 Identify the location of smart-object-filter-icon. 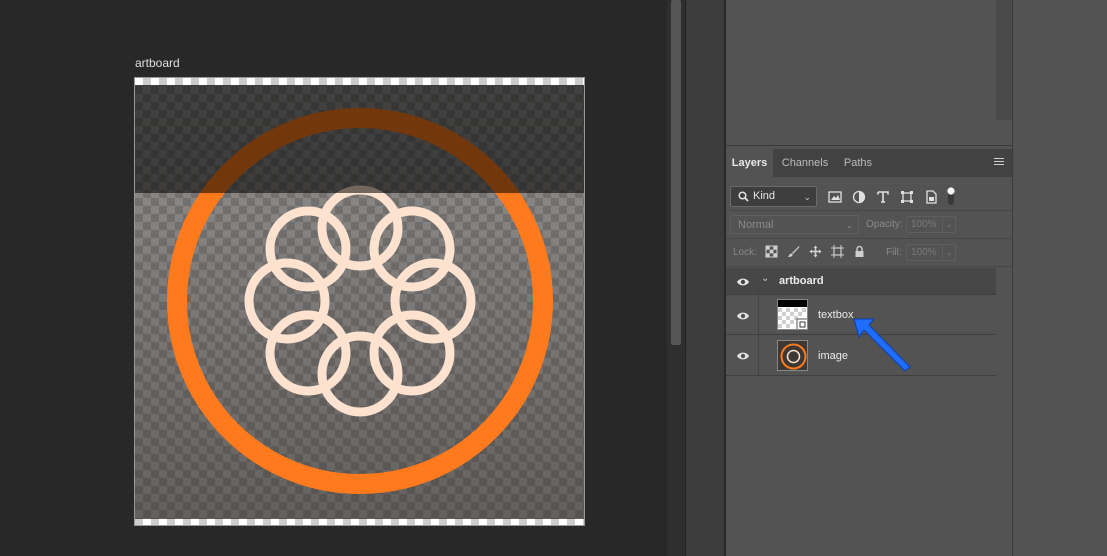
(931, 197).